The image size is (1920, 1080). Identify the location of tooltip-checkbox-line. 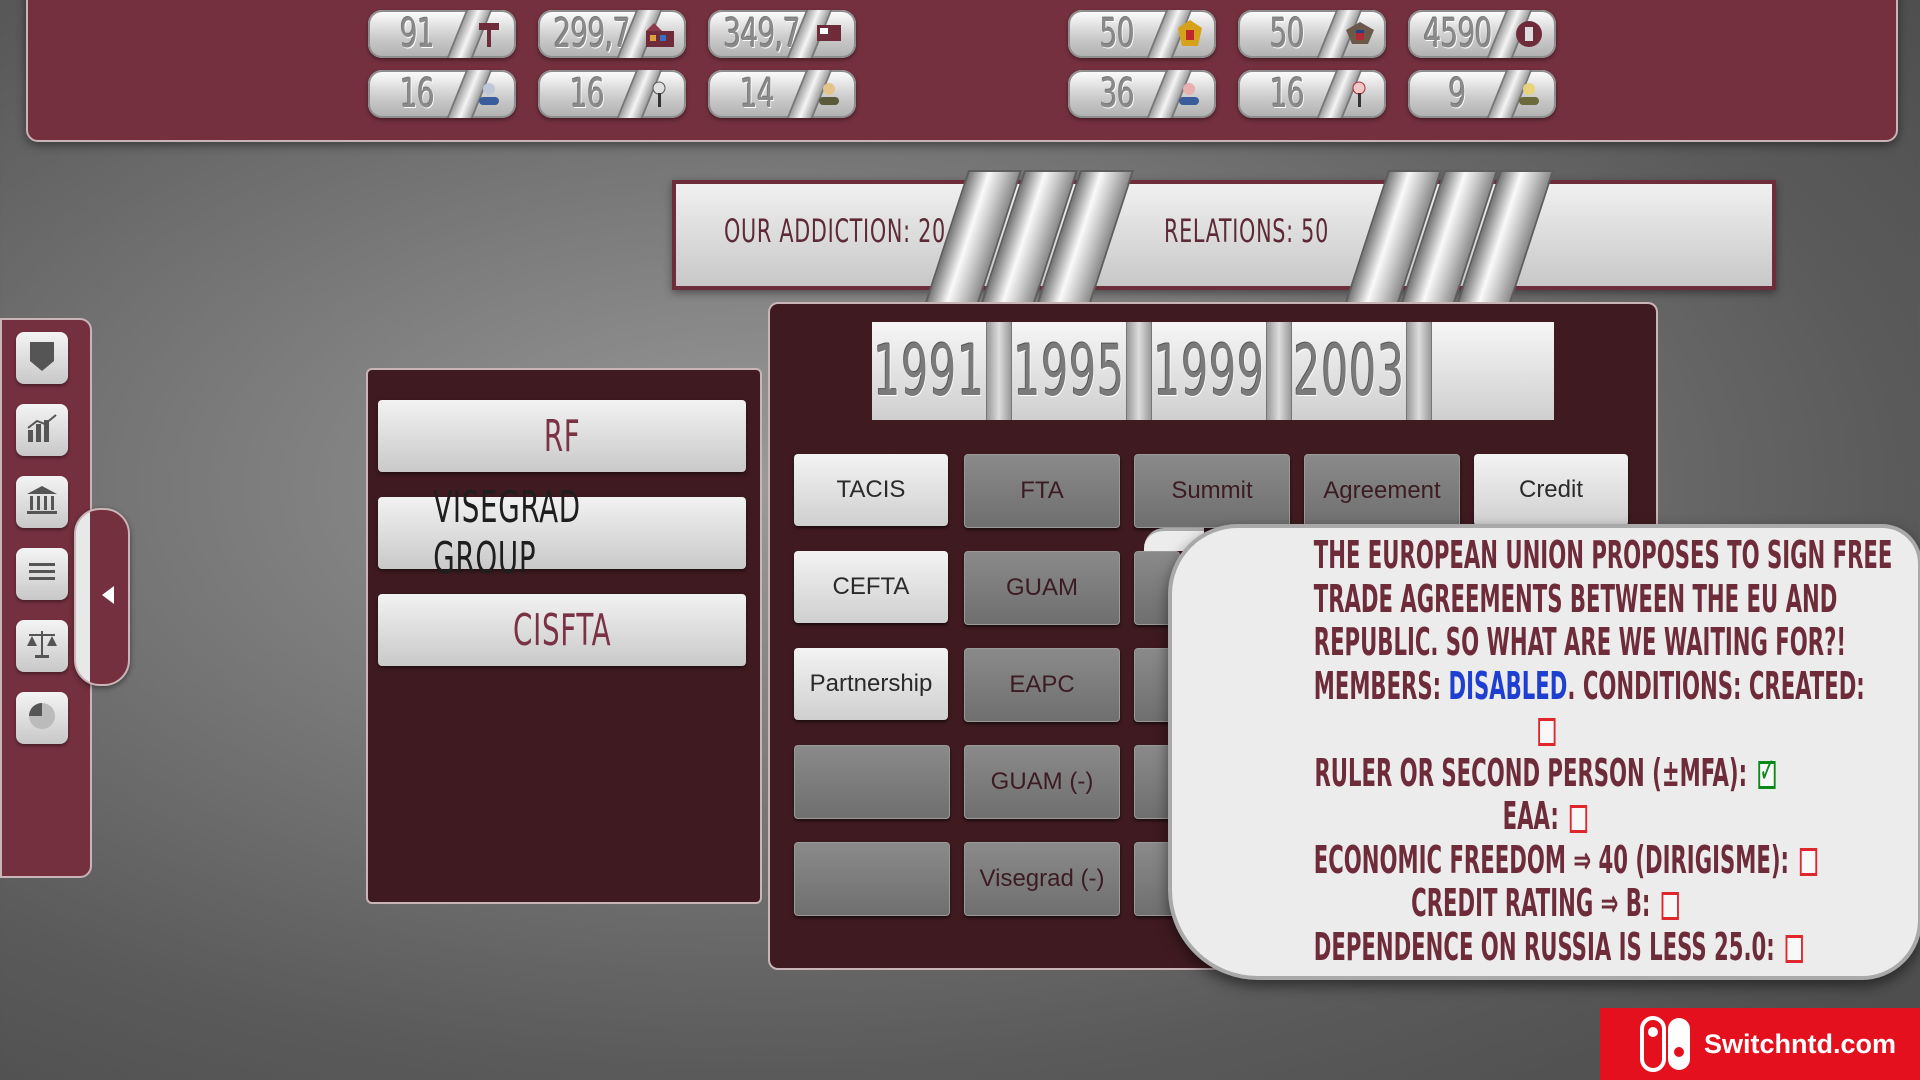
(1545, 730).